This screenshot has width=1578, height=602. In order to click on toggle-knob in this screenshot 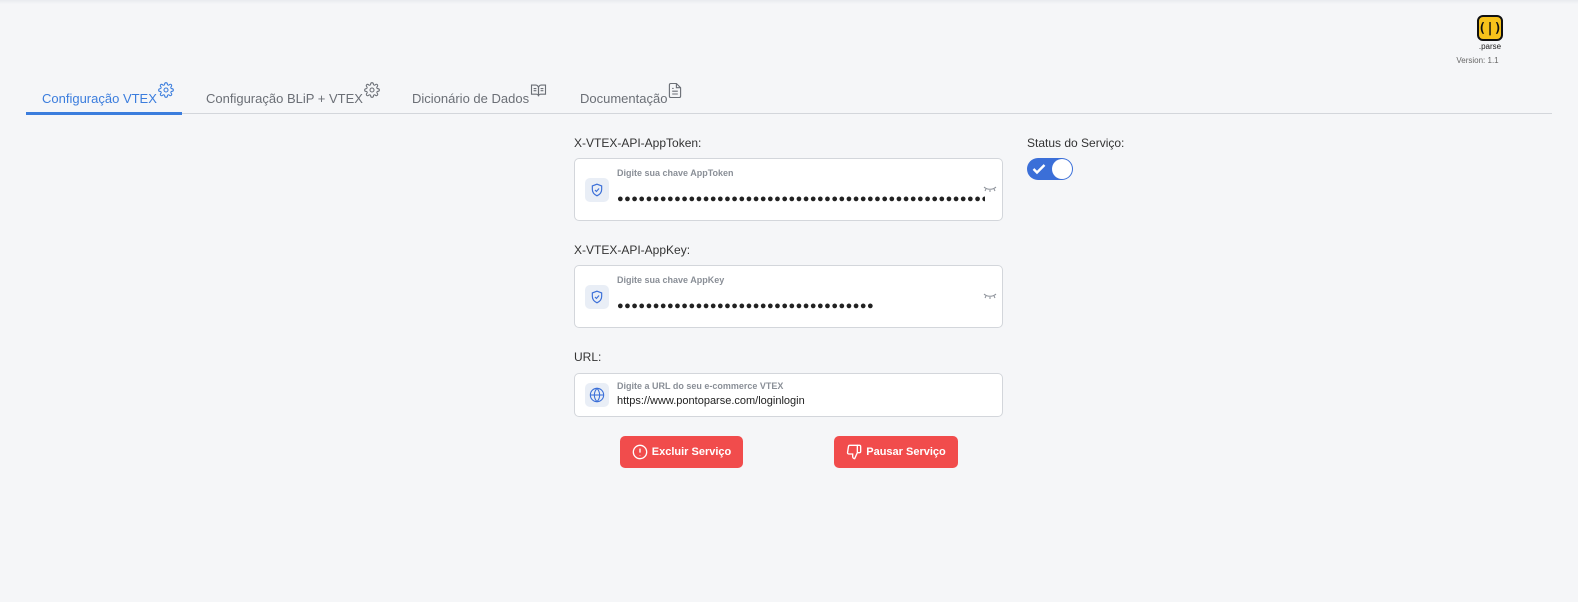, I will do `click(1062, 169)`.